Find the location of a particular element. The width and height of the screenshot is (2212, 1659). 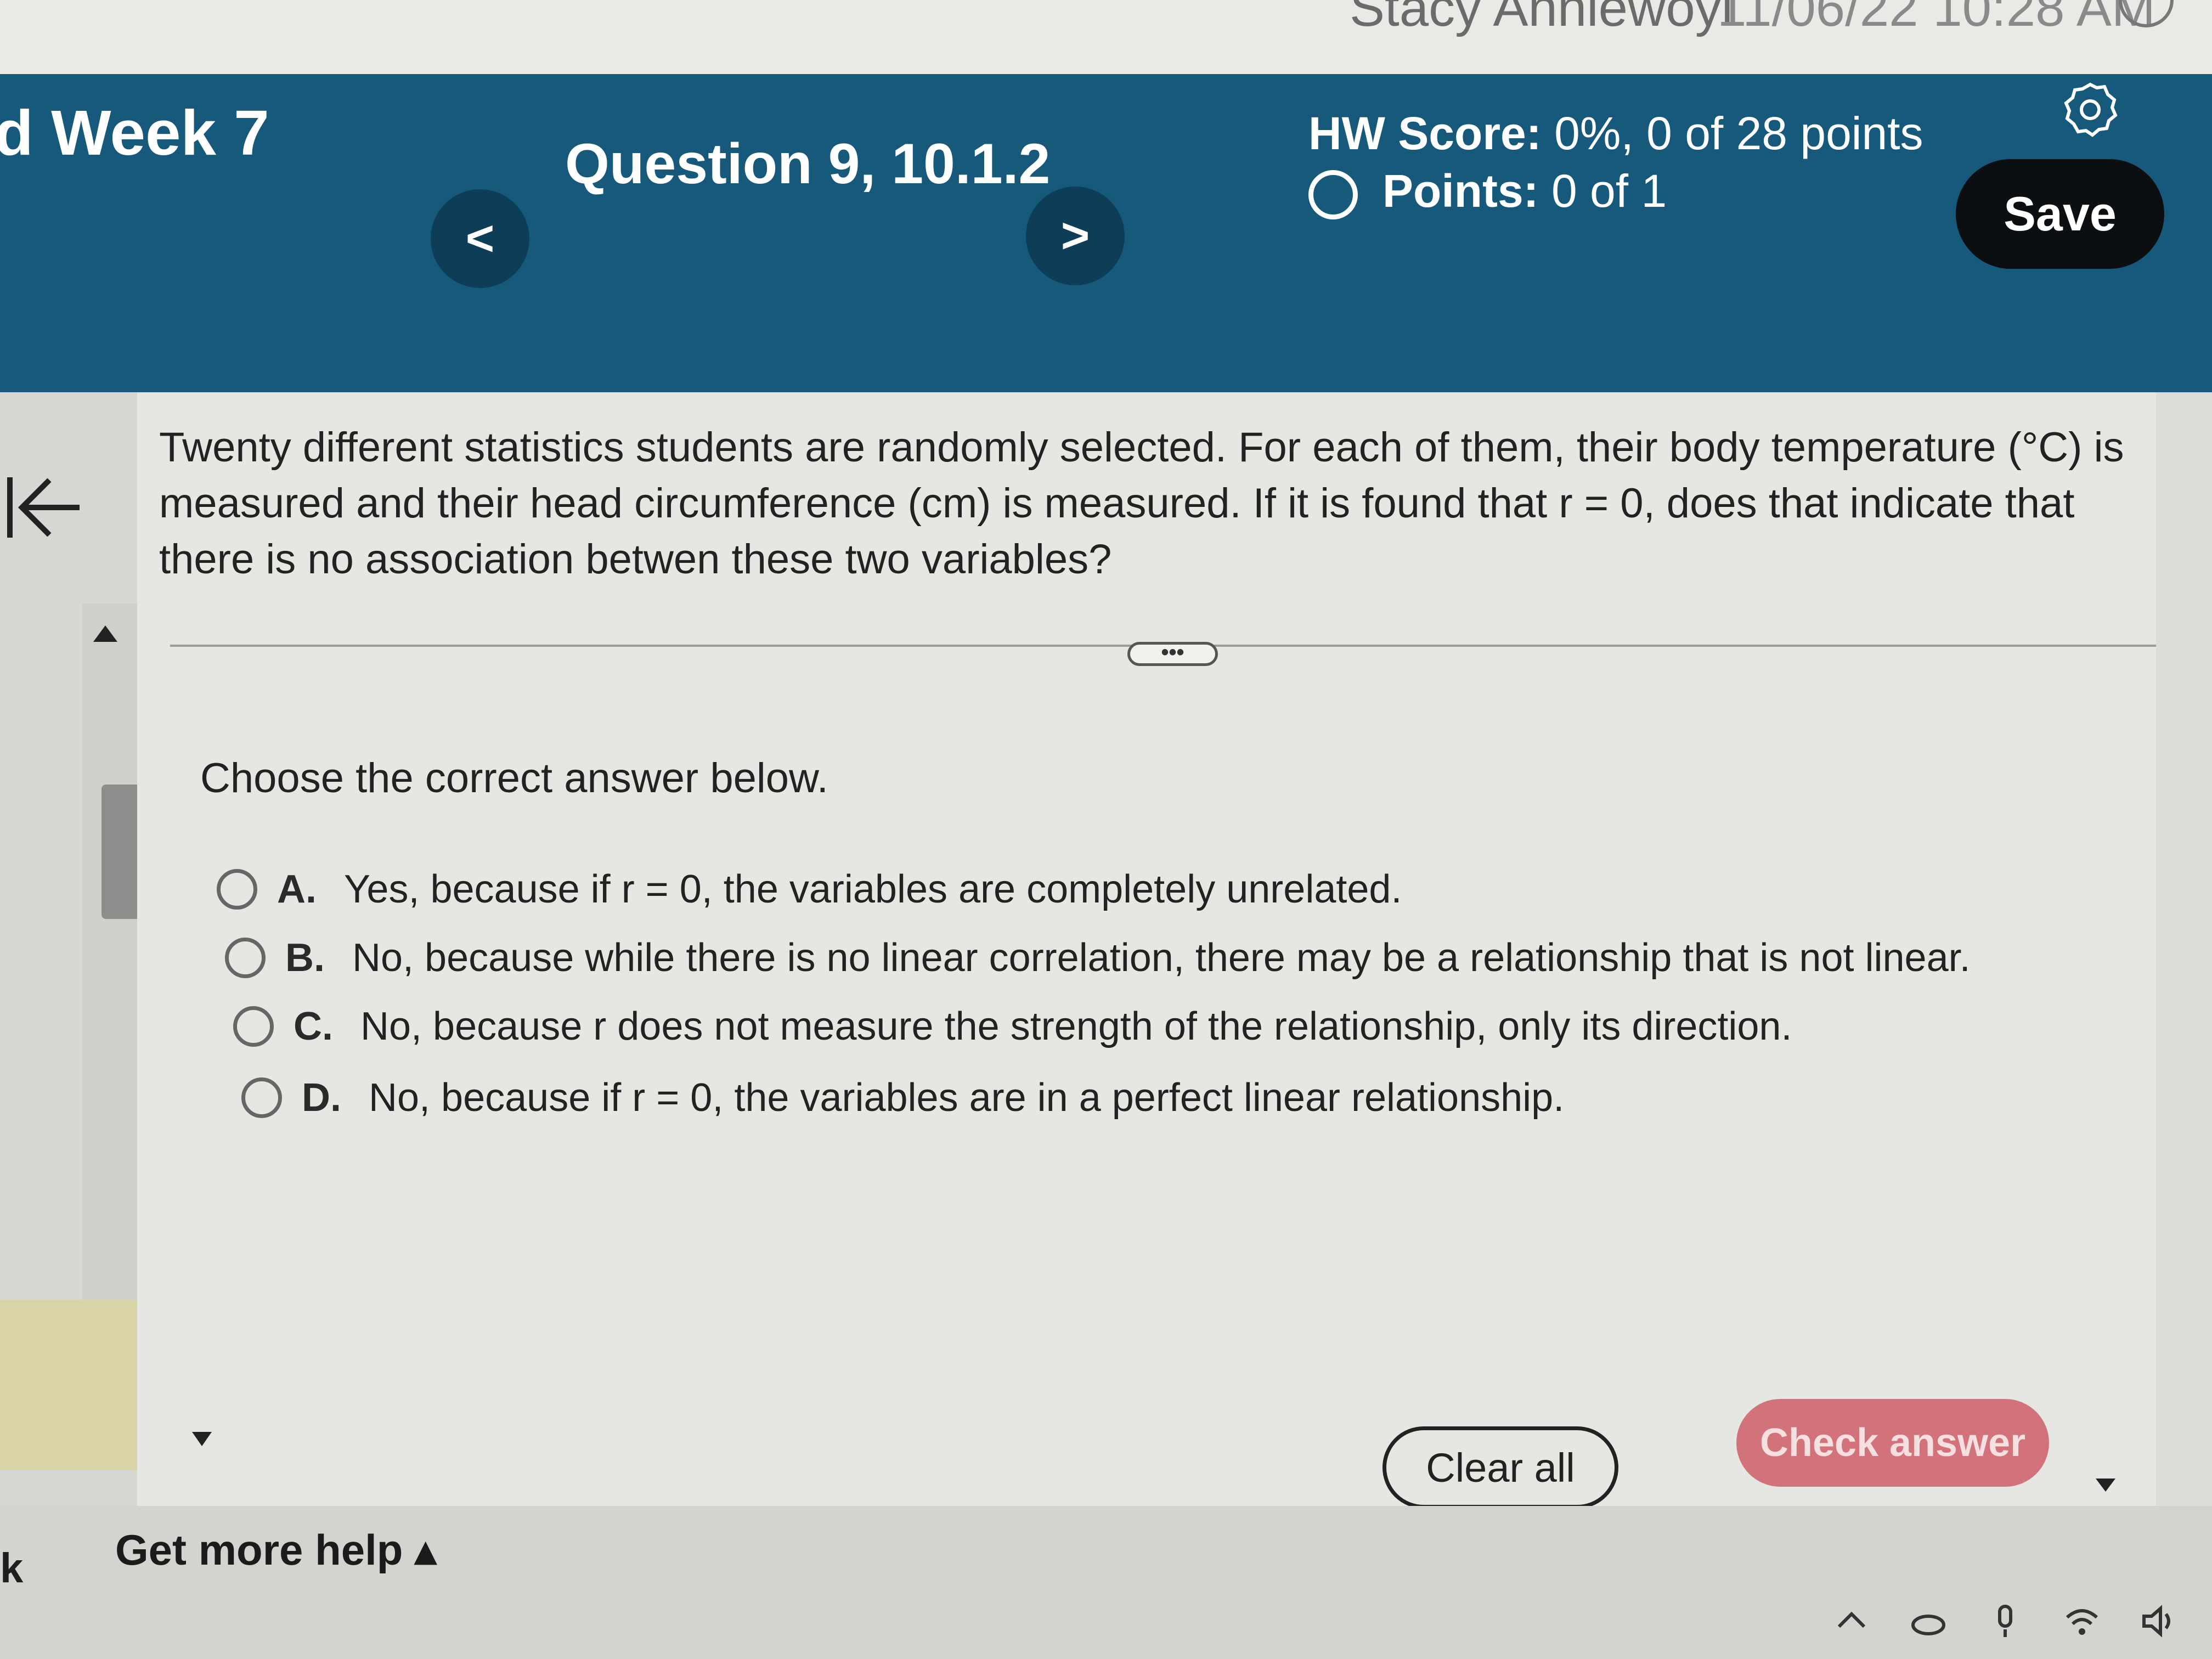

radio-button-c is located at coordinates (253, 1026).